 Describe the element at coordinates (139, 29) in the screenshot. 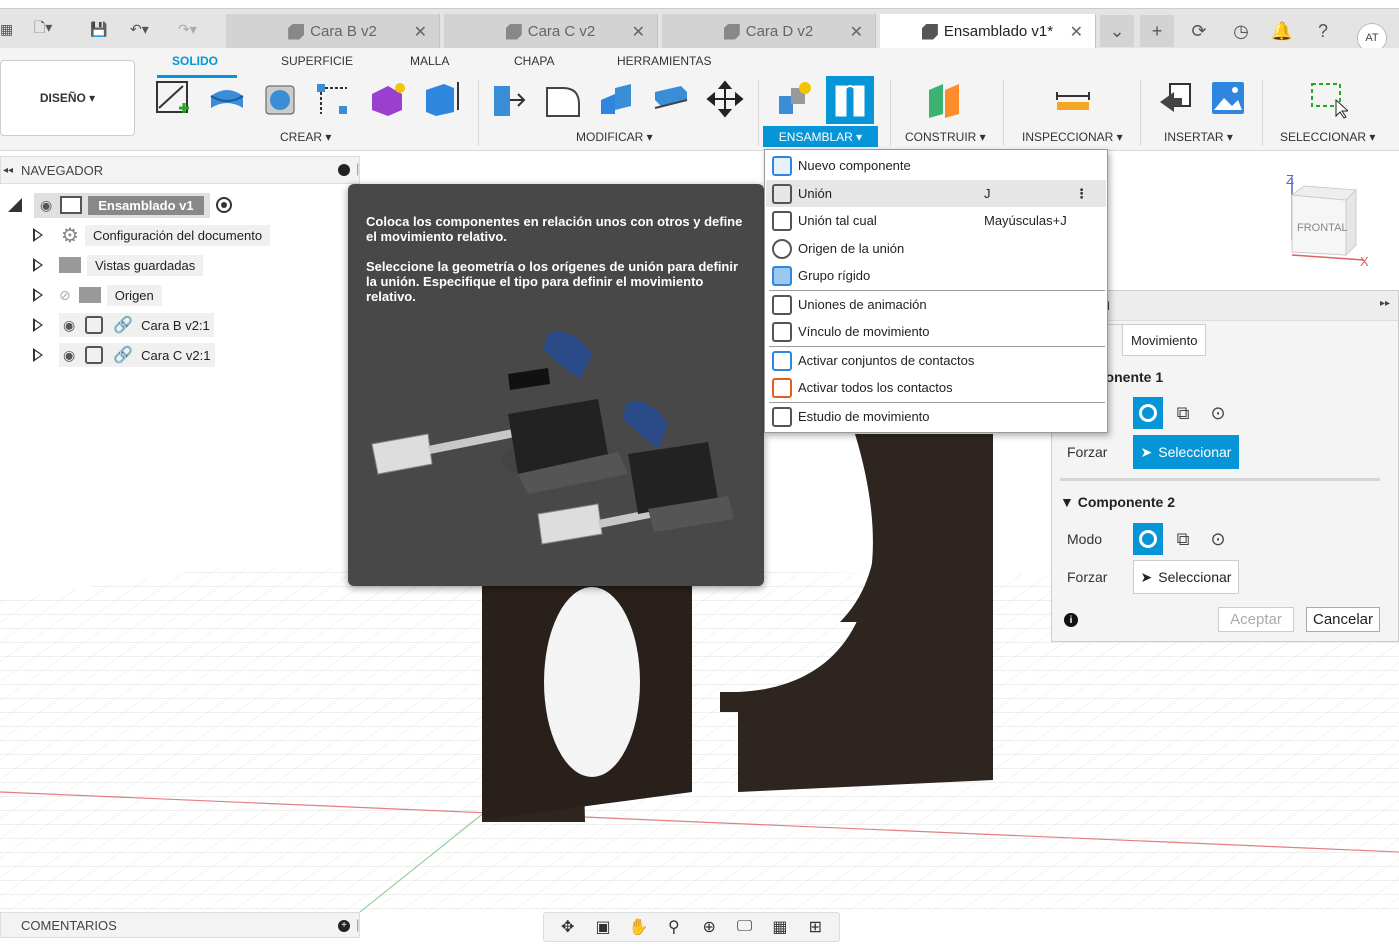

I see `undo-icon: ↶▾` at that location.